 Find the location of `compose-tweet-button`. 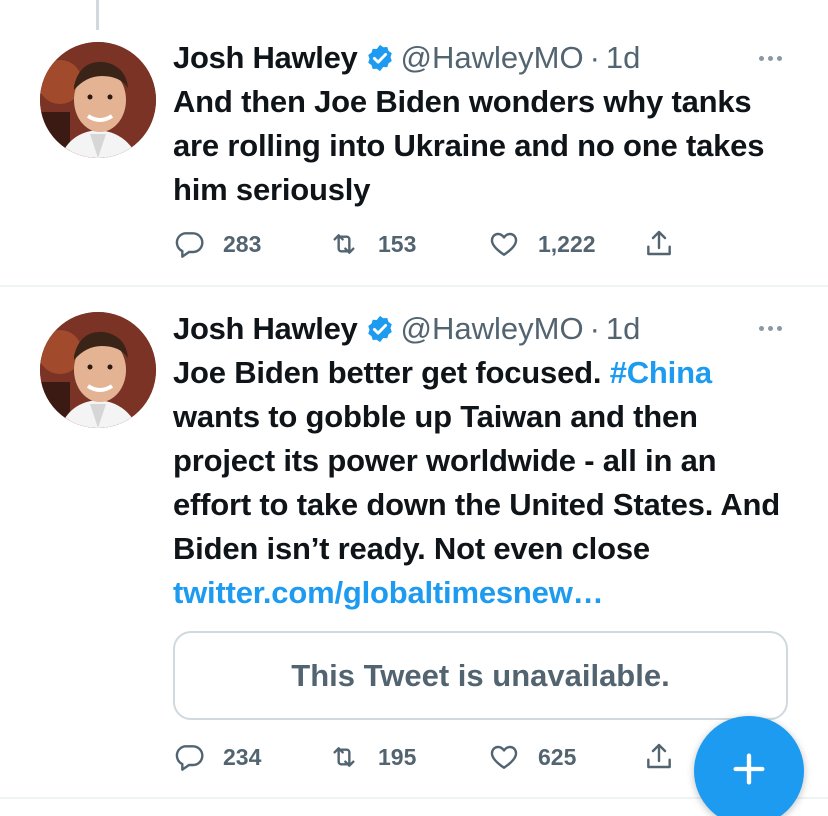

compose-tweet-button is located at coordinates (749, 766).